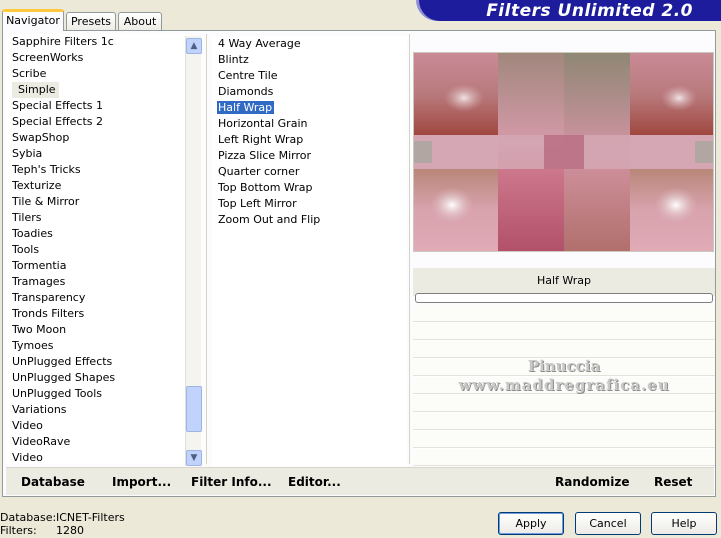 The height and width of the screenshot is (538, 721). I want to click on category-item: Tools, so click(97, 250).